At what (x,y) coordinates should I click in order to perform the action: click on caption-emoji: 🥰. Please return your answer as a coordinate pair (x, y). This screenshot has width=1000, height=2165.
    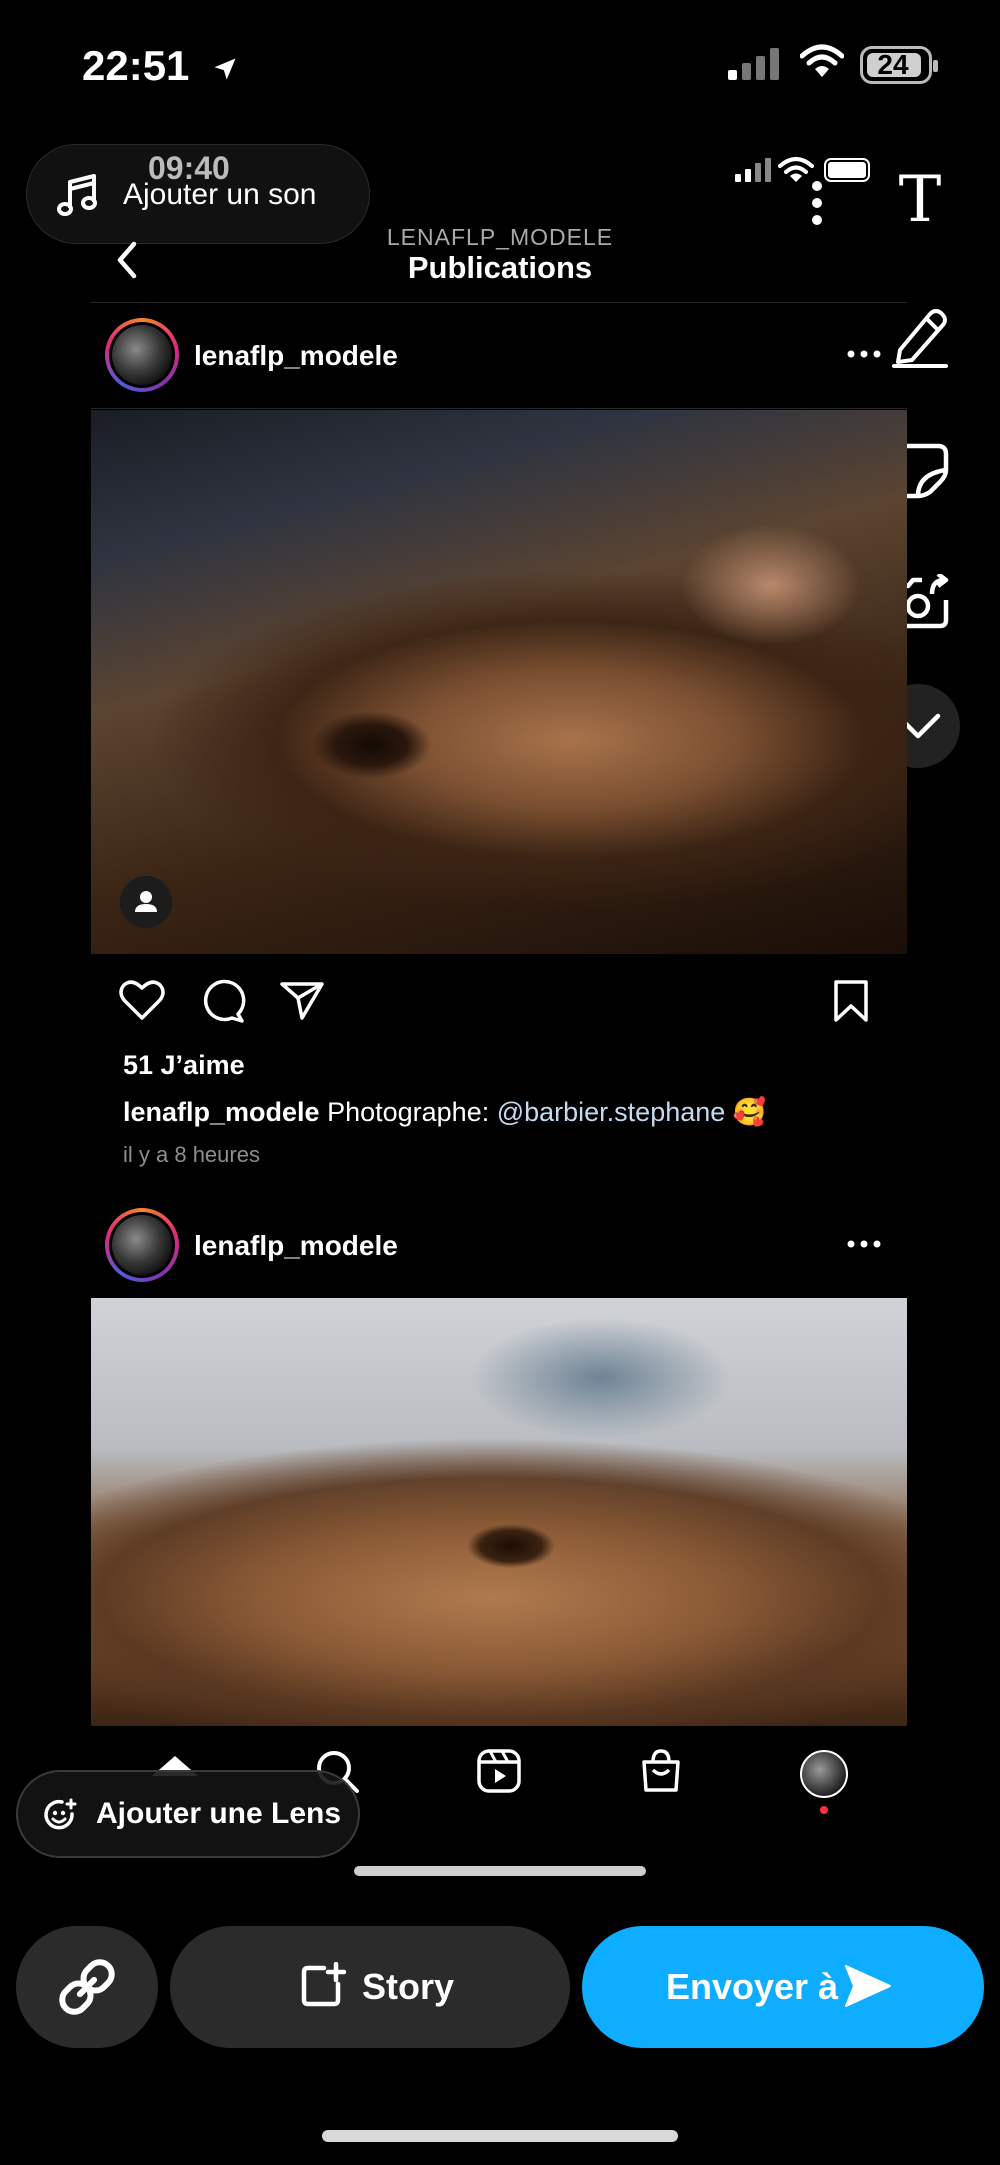
    Looking at the image, I should click on (749, 1112).